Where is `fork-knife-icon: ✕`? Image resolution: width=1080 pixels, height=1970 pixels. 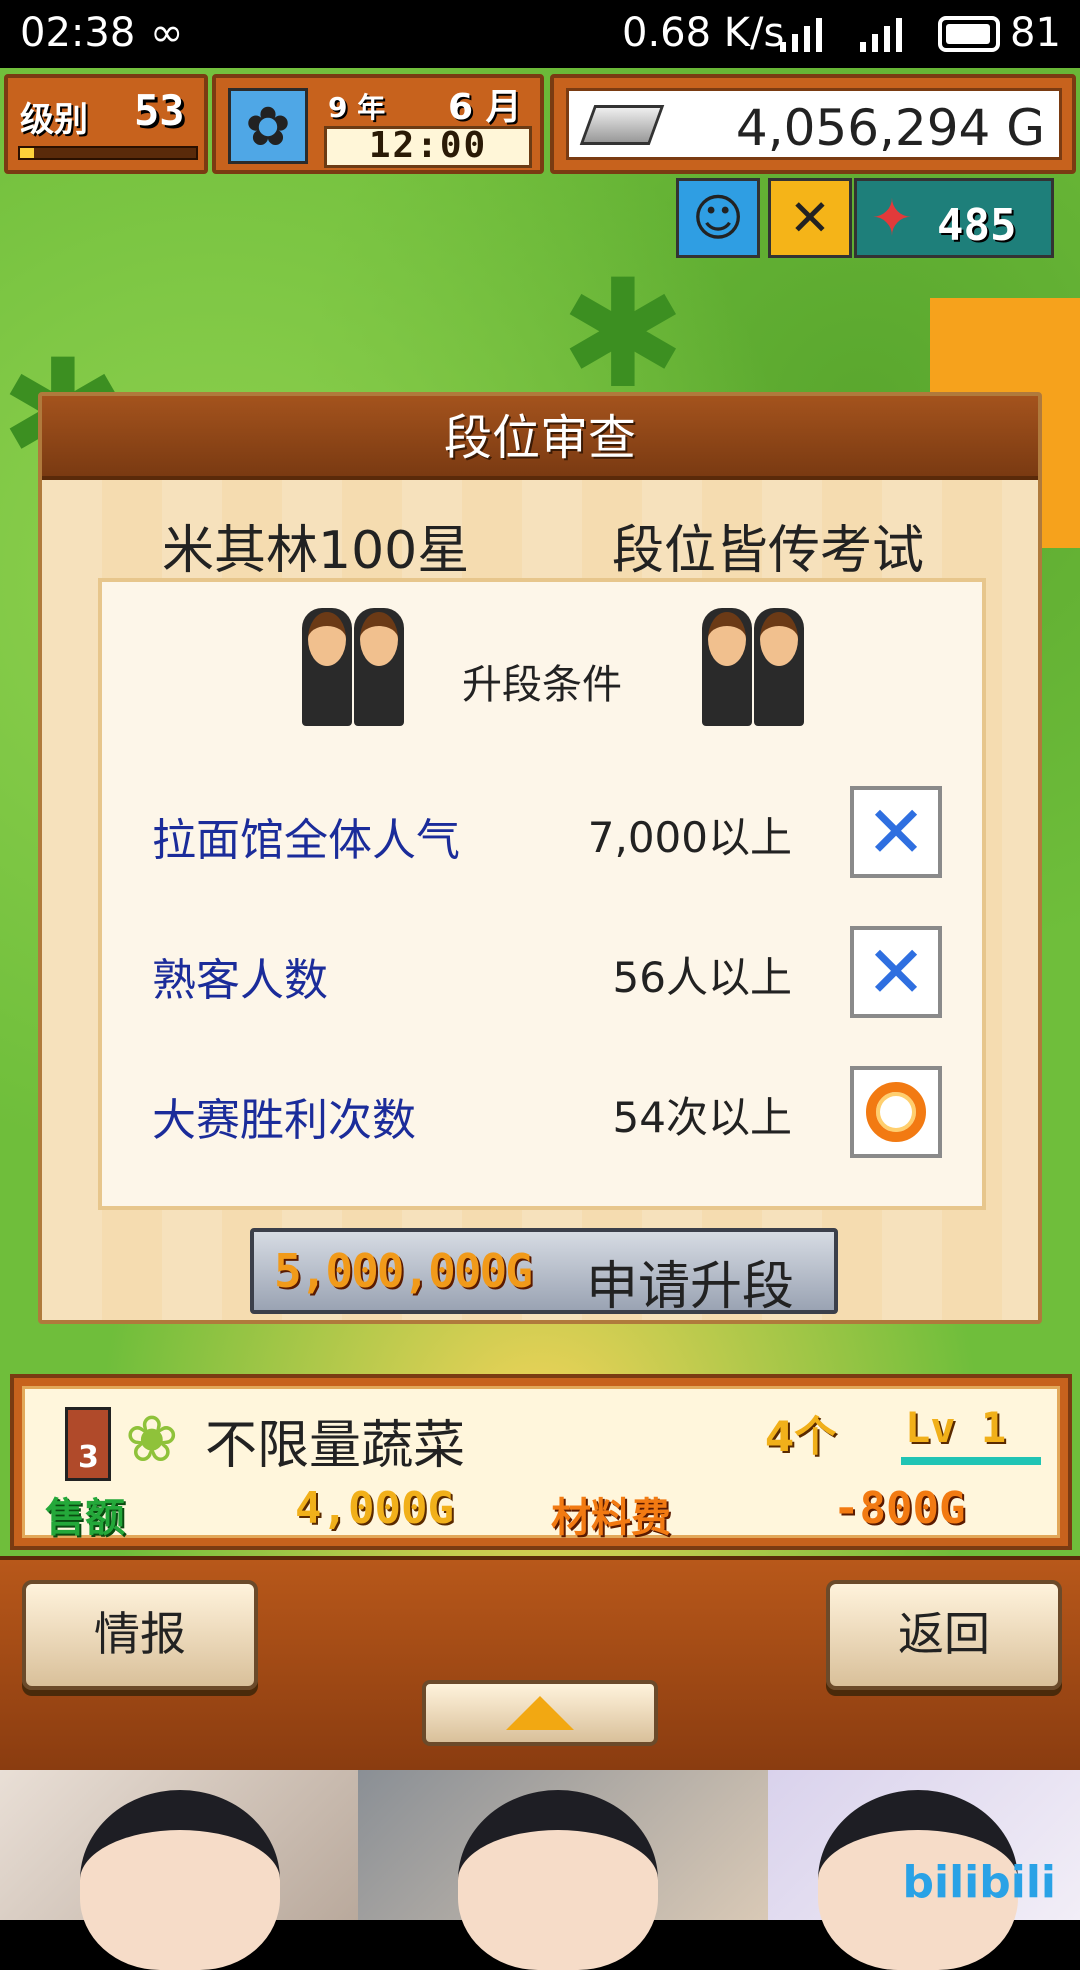 fork-knife-icon: ✕ is located at coordinates (810, 218).